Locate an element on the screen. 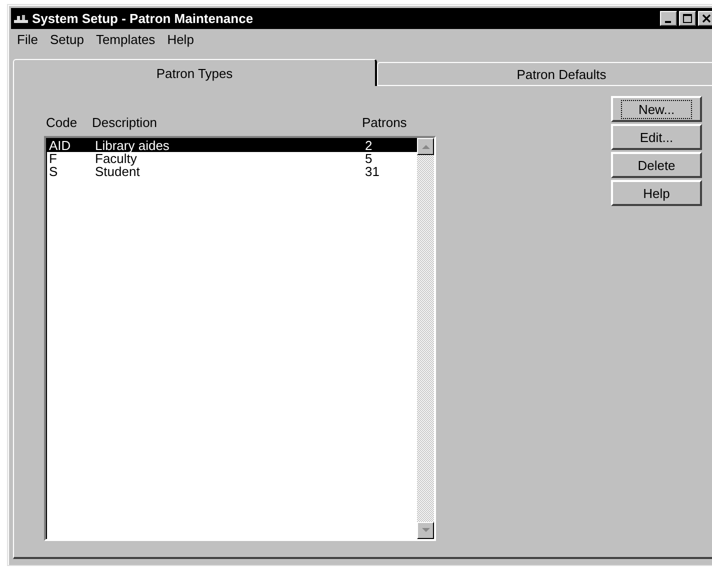 The image size is (712, 569). close-icon is located at coordinates (706, 18).